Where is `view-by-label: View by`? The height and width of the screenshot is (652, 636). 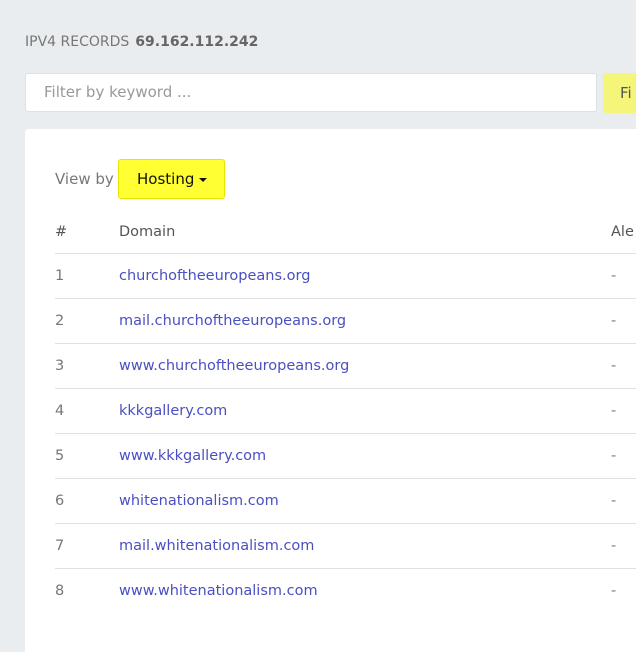 view-by-label: View by is located at coordinates (84, 179).